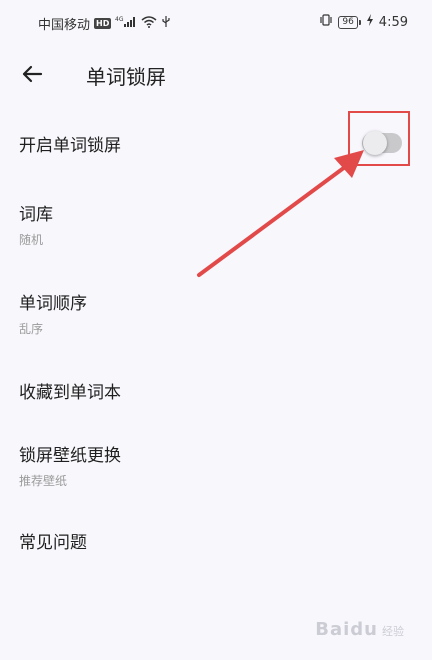 The width and height of the screenshot is (432, 660). Describe the element at coordinates (326, 22) in the screenshot. I see `vibrate-icon` at that location.